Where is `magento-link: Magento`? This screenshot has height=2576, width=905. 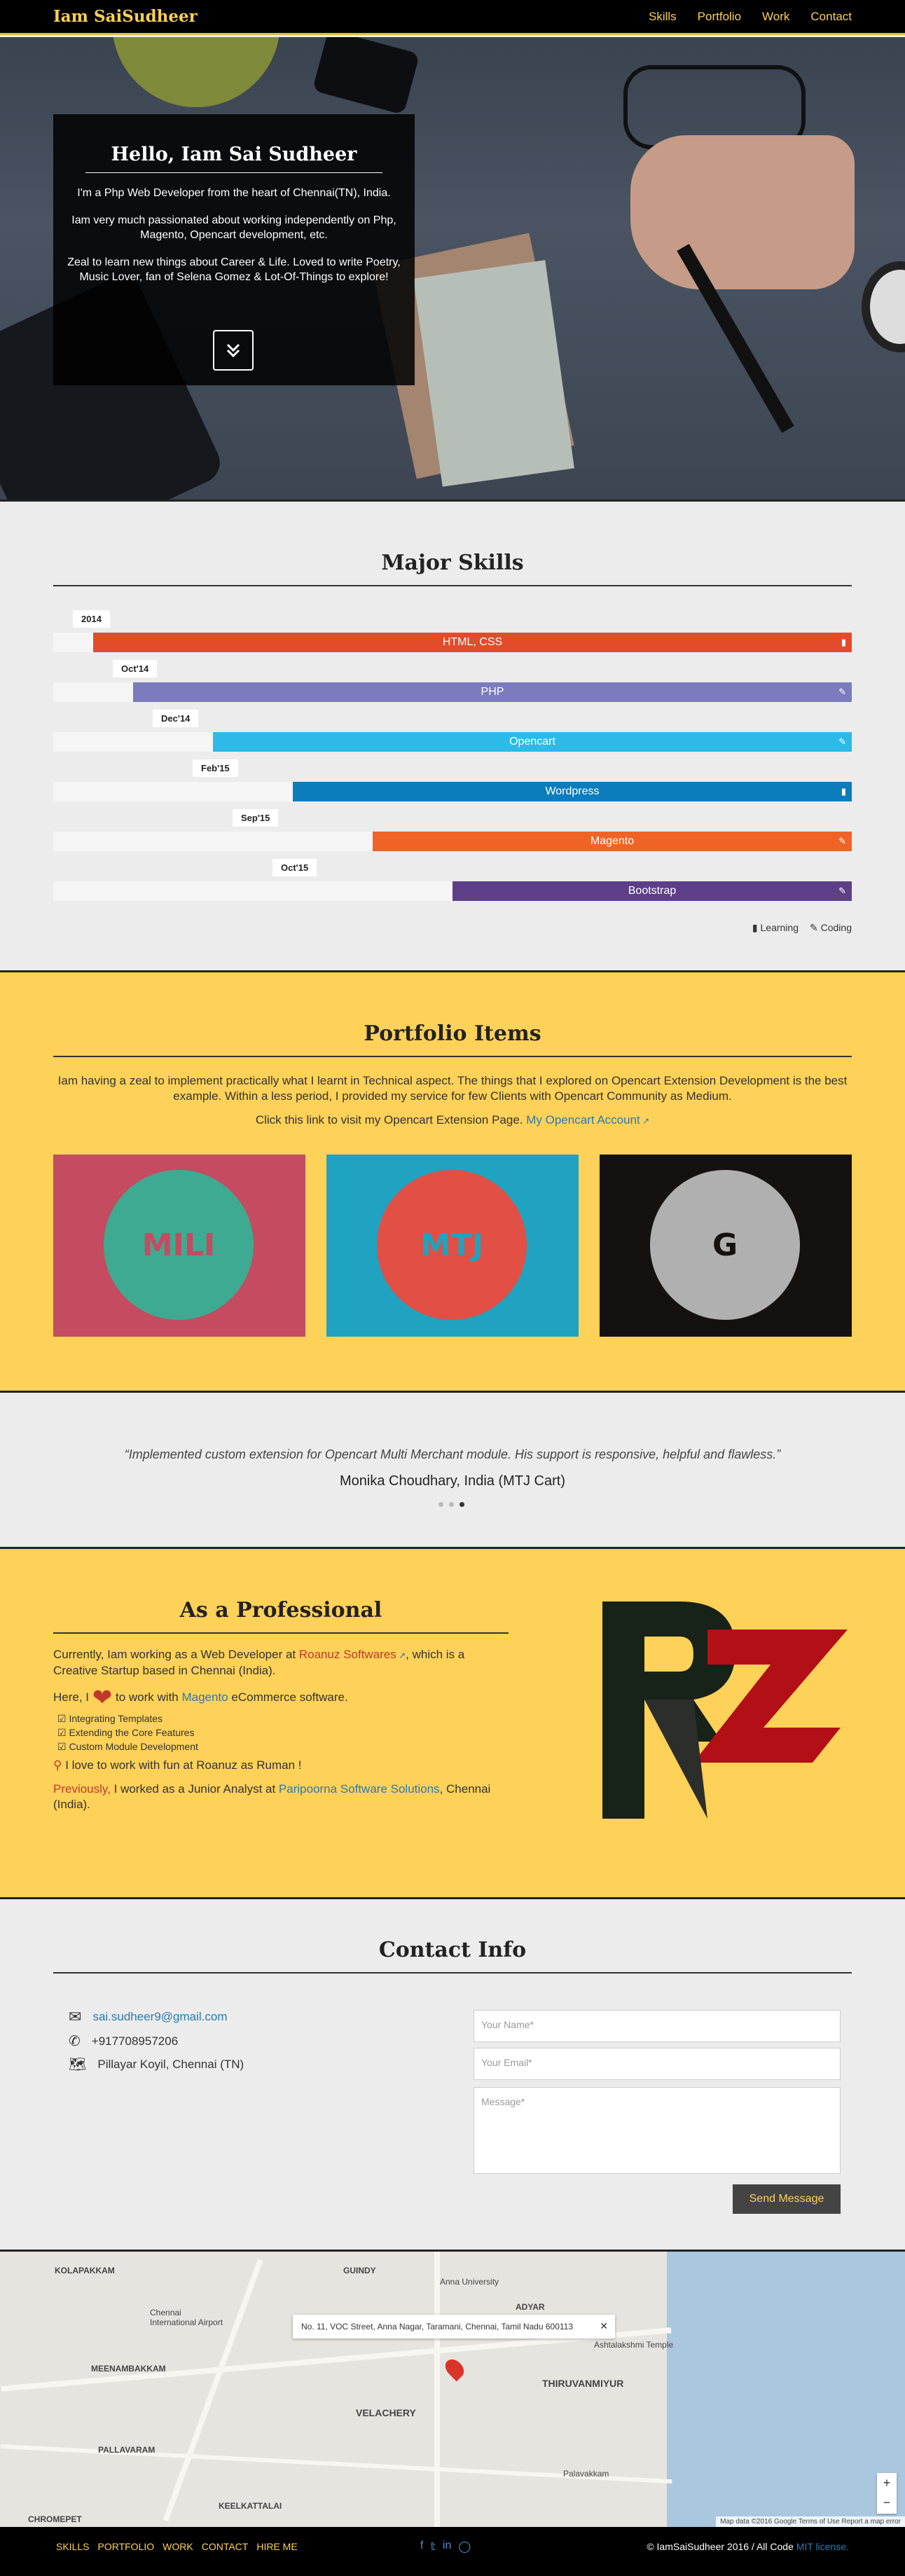 magento-link: Magento is located at coordinates (204, 1697).